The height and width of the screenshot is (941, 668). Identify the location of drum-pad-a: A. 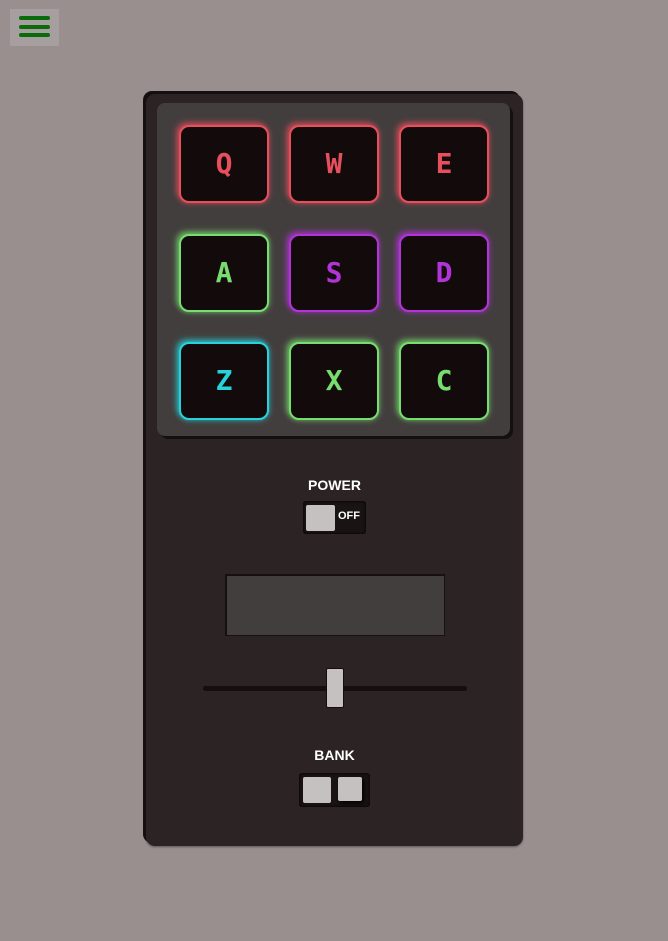
(224, 273).